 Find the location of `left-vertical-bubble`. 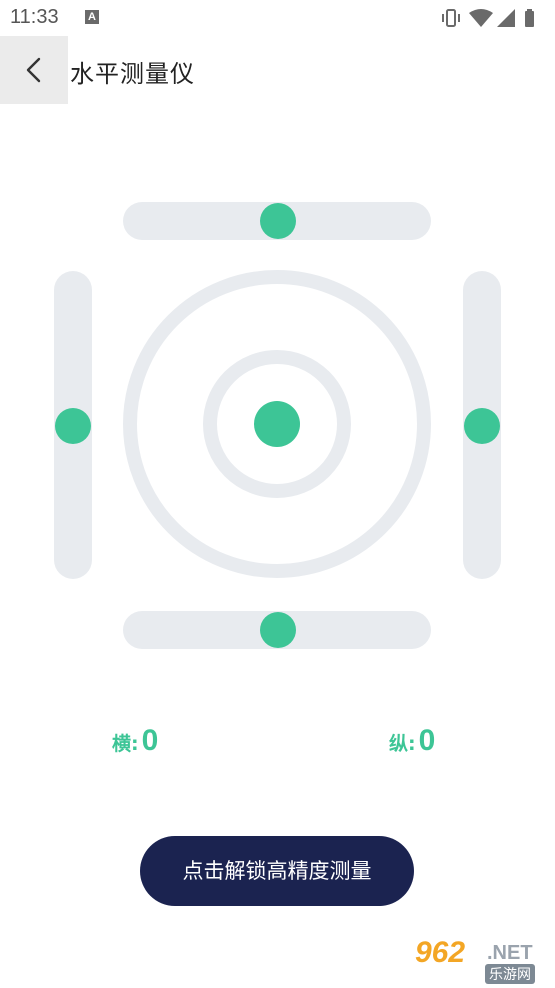

left-vertical-bubble is located at coordinates (73, 426).